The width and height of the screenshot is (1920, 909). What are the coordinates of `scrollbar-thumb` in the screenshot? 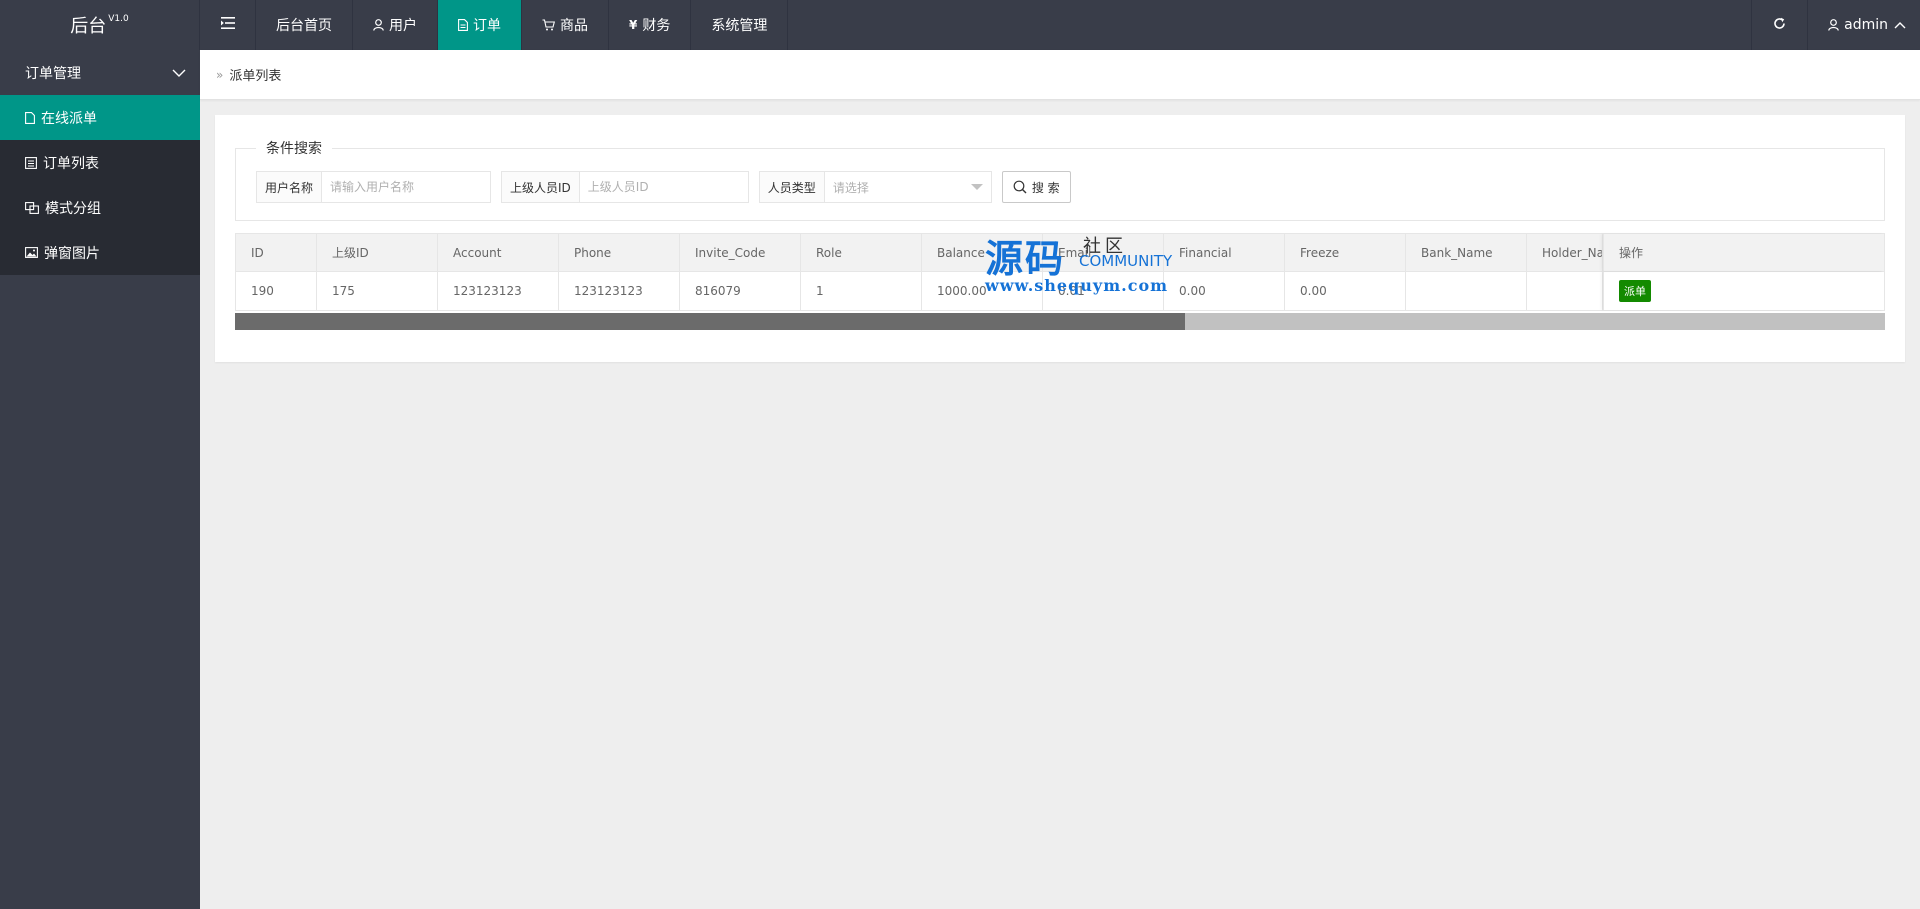 It's located at (710, 321).